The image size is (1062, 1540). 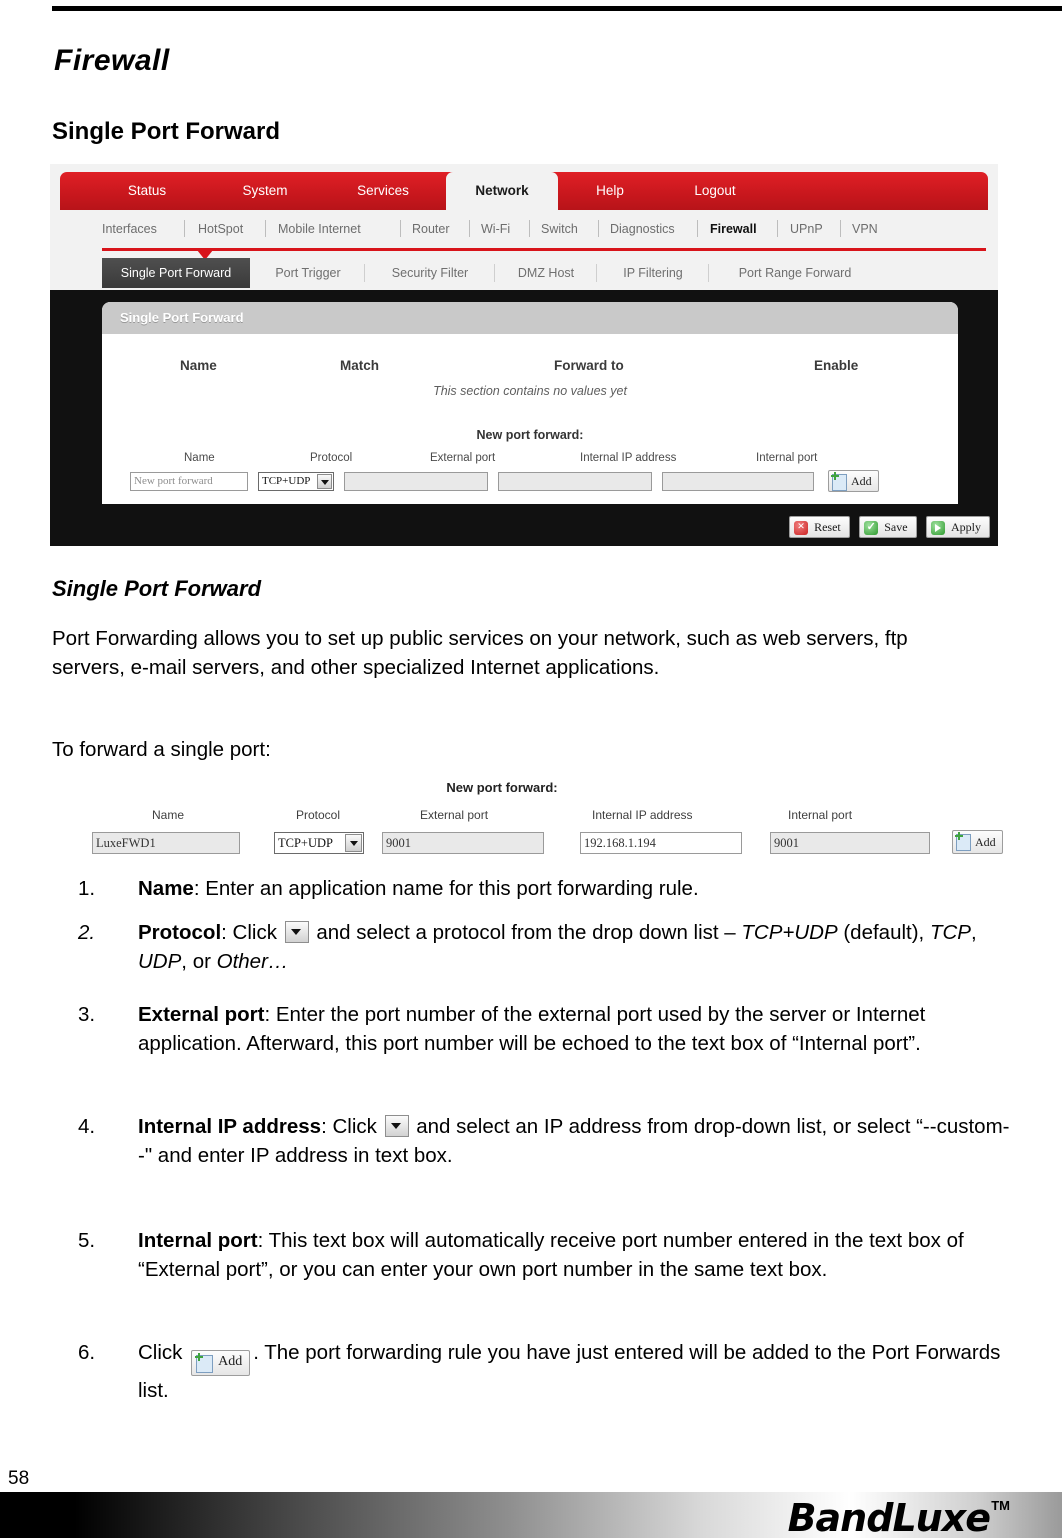 What do you see at coordinates (163, 1352) in the screenshot?
I see `step-6-before: Click` at bounding box center [163, 1352].